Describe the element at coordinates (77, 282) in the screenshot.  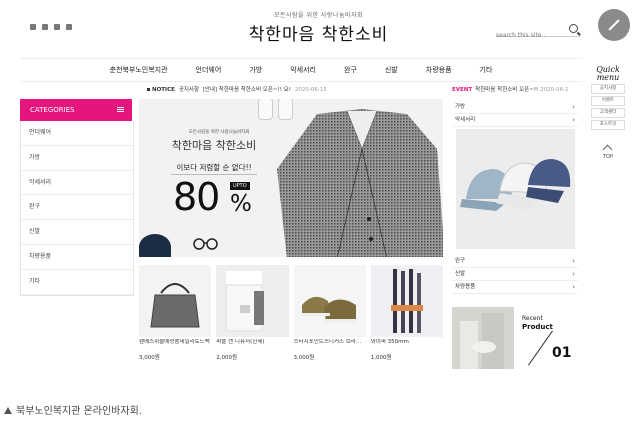
I see `category-item: 기타` at that location.